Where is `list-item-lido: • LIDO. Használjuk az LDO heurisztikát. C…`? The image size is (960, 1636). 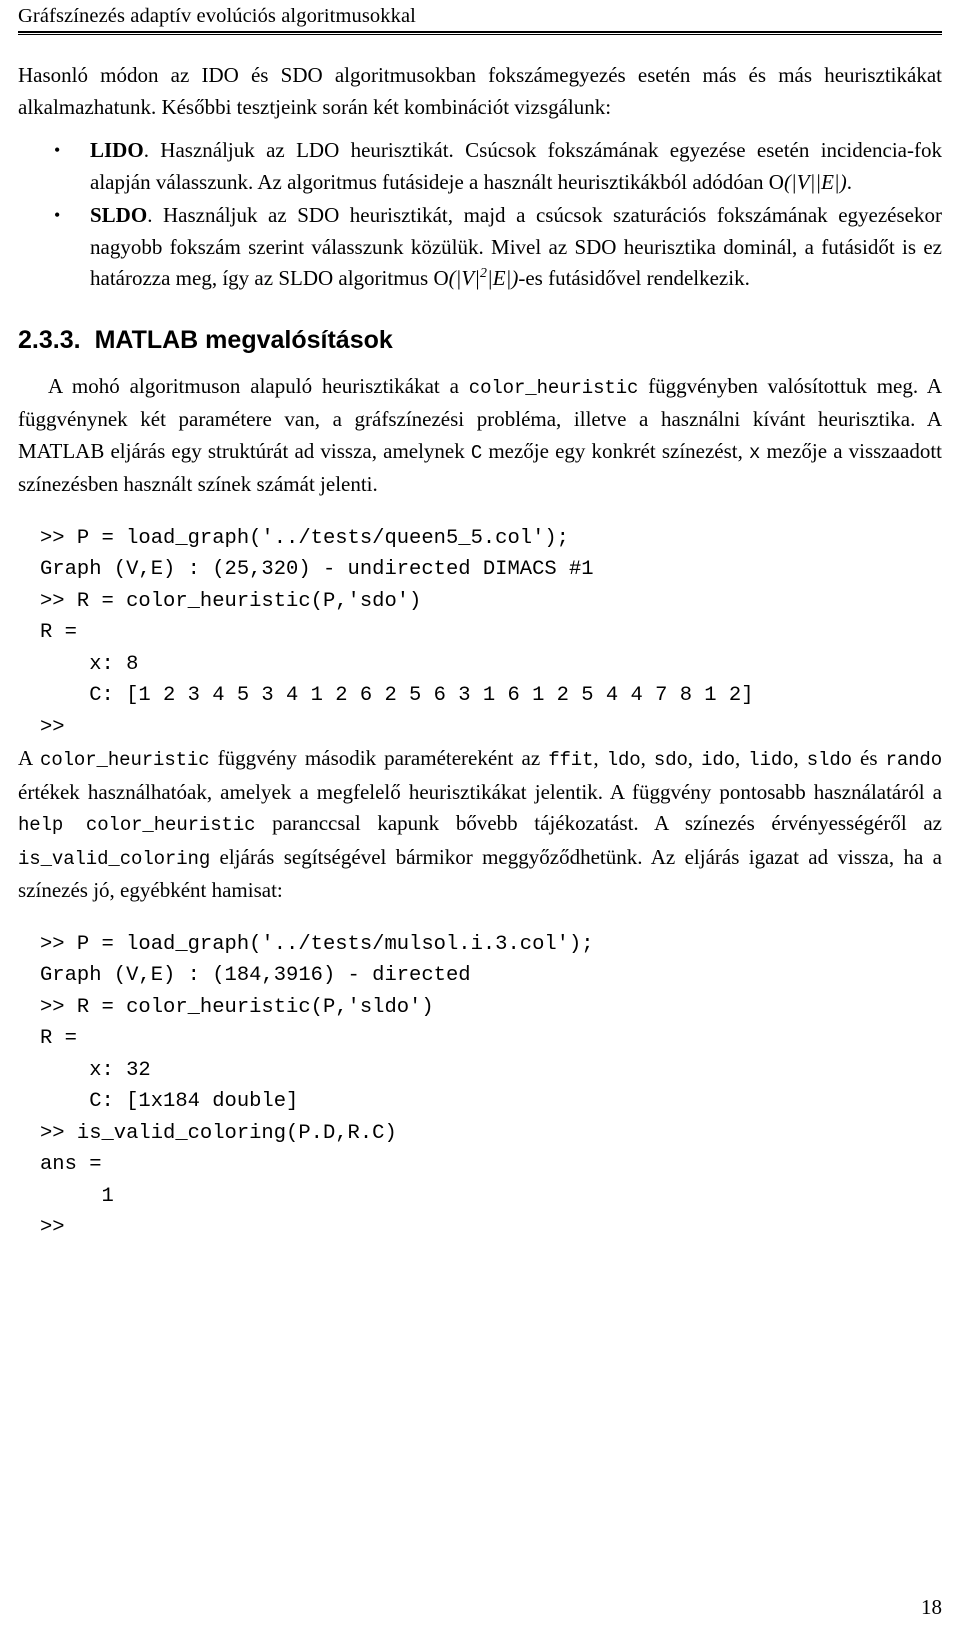
list-item-lido: • LIDO. Használjuk az LDO heurisztikát. C… is located at coordinates (498, 166).